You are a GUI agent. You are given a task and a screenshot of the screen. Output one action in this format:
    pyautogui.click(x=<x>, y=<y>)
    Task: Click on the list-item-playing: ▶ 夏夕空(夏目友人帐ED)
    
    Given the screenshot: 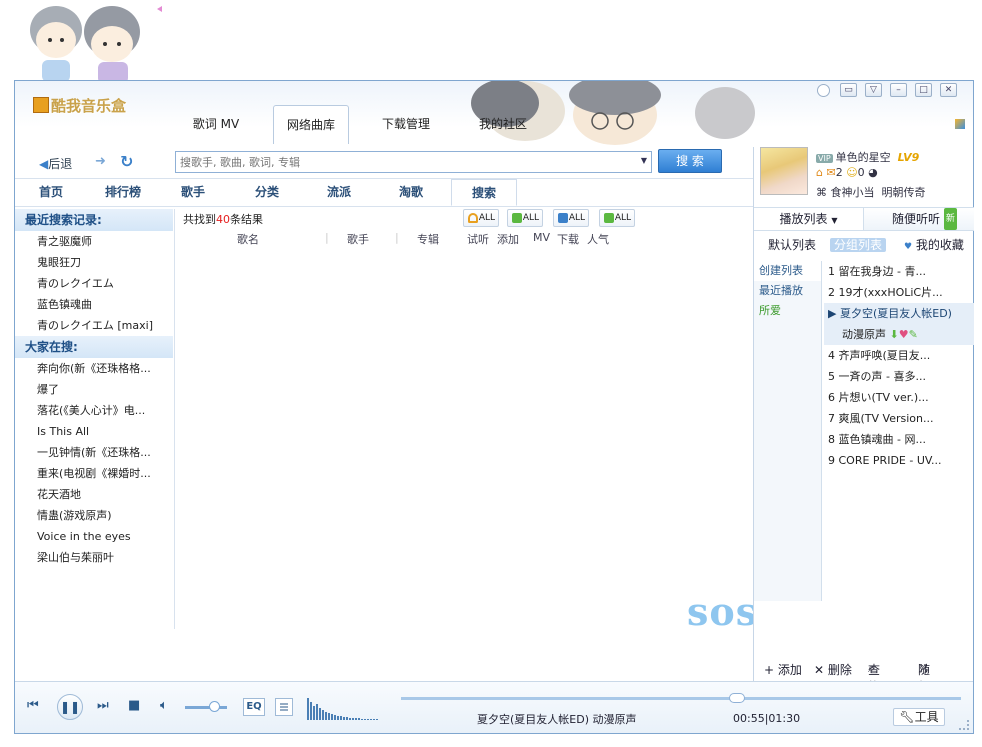 What is the action you would take?
    pyautogui.click(x=899, y=313)
    